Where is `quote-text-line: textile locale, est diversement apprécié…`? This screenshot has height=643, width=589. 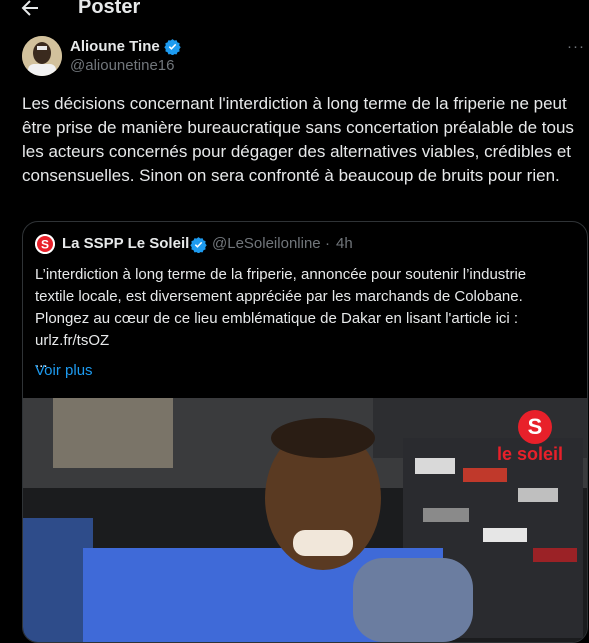 quote-text-line: textile locale, est diversement apprécié… is located at coordinates (279, 296).